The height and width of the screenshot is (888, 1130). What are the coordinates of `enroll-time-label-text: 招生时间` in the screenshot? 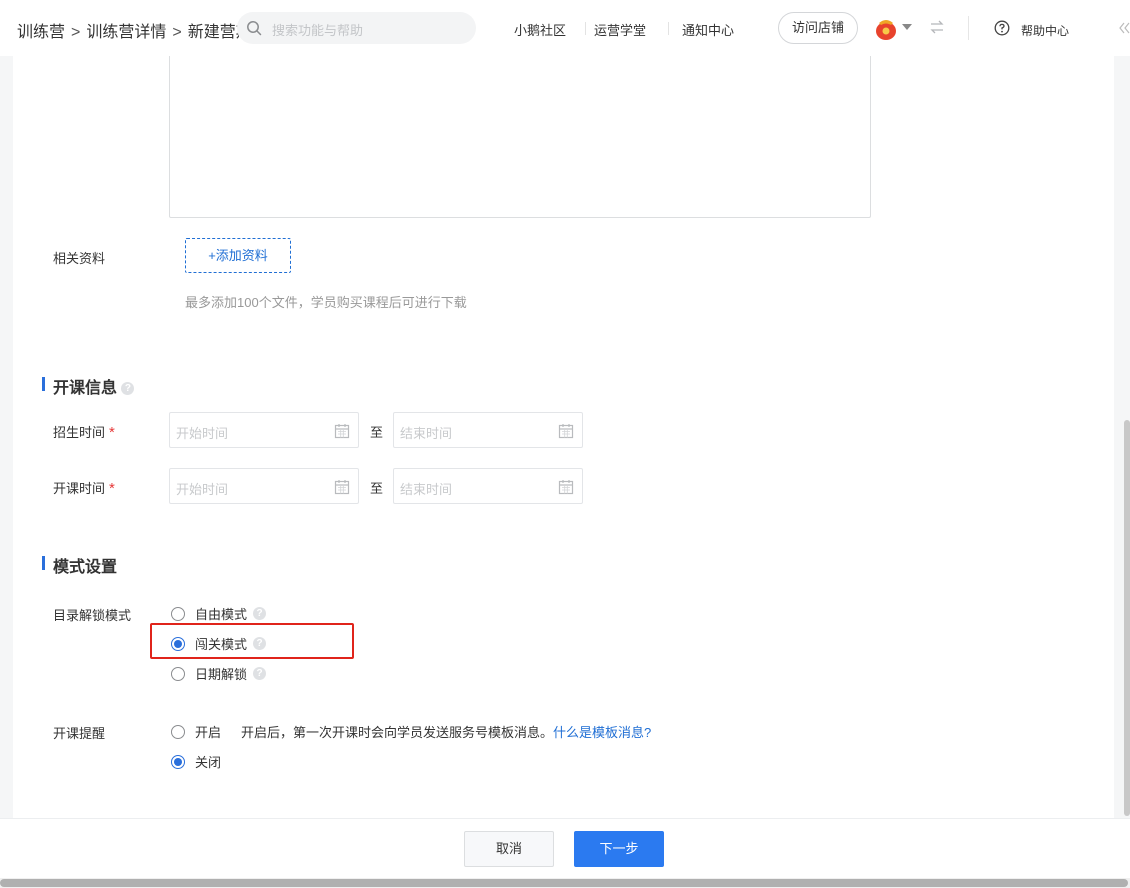 It's located at (79, 432).